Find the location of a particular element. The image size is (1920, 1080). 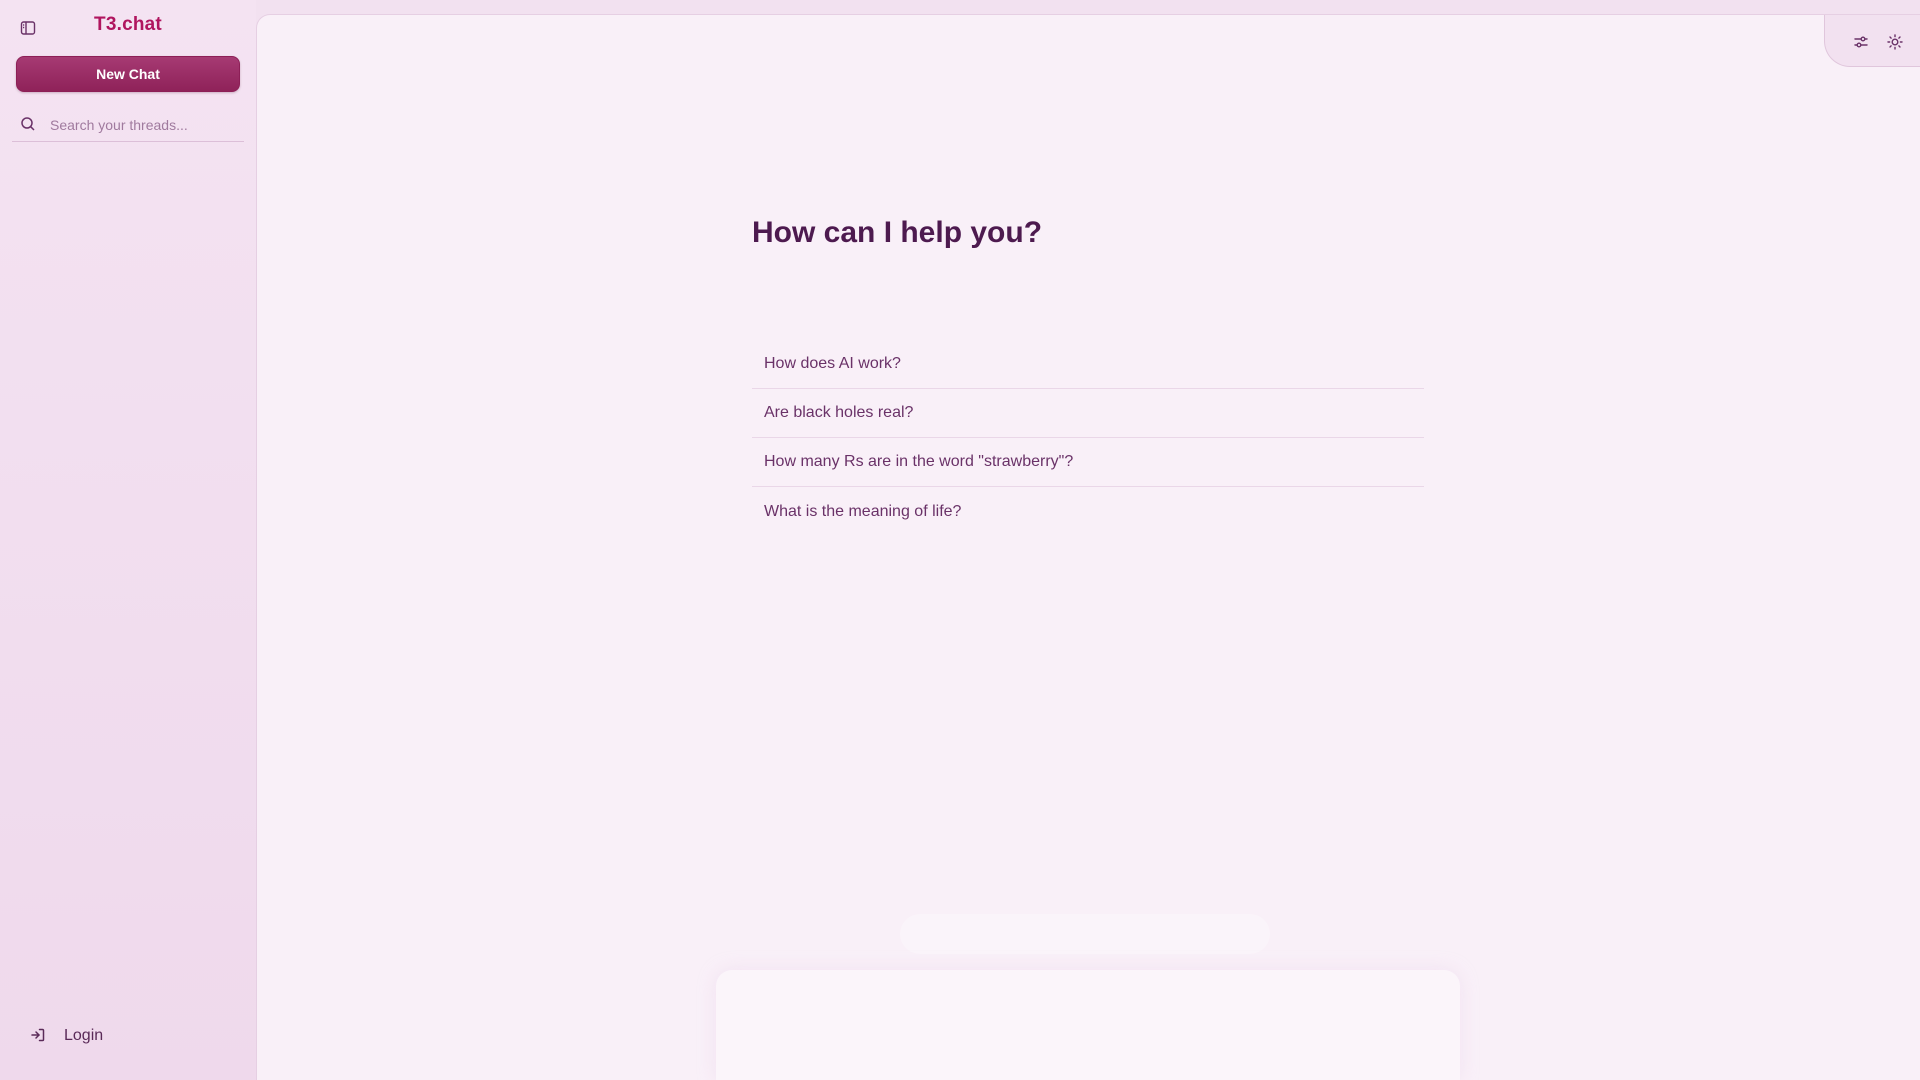

suggestion-item: What is the meaning of life? is located at coordinates (1088, 511).